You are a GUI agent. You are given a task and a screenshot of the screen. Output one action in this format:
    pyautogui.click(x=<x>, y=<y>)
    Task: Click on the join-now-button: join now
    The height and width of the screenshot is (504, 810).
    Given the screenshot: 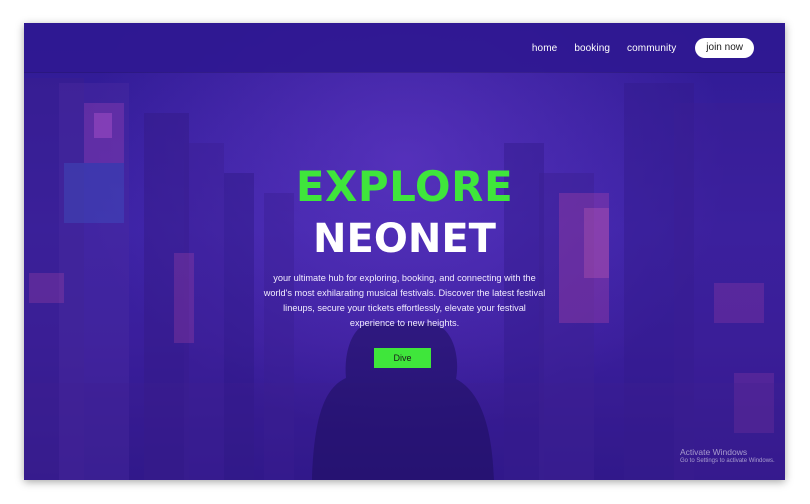 What is the action you would take?
    pyautogui.click(x=724, y=48)
    